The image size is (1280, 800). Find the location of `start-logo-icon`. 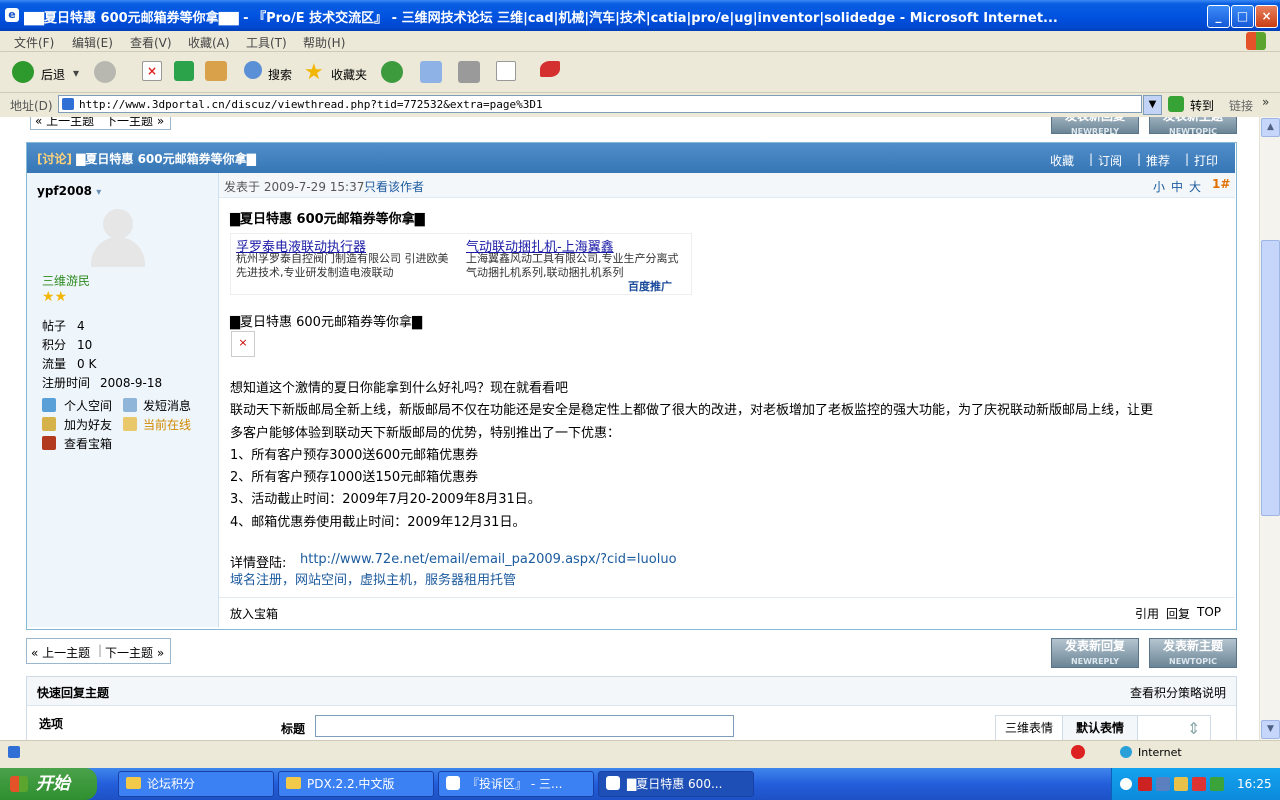

start-logo-icon is located at coordinates (19, 784).